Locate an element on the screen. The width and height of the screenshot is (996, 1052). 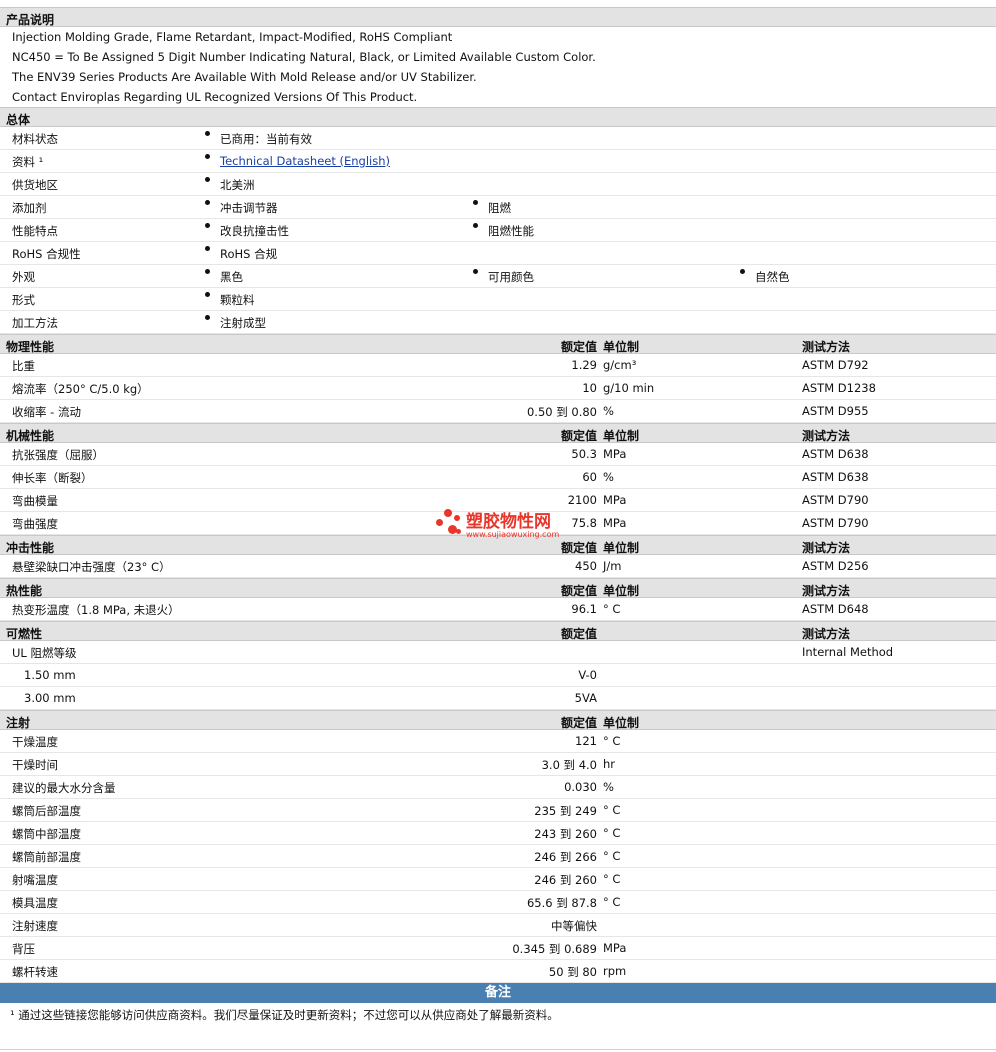
section-title: 热性能 is located at coordinates (24, 591).